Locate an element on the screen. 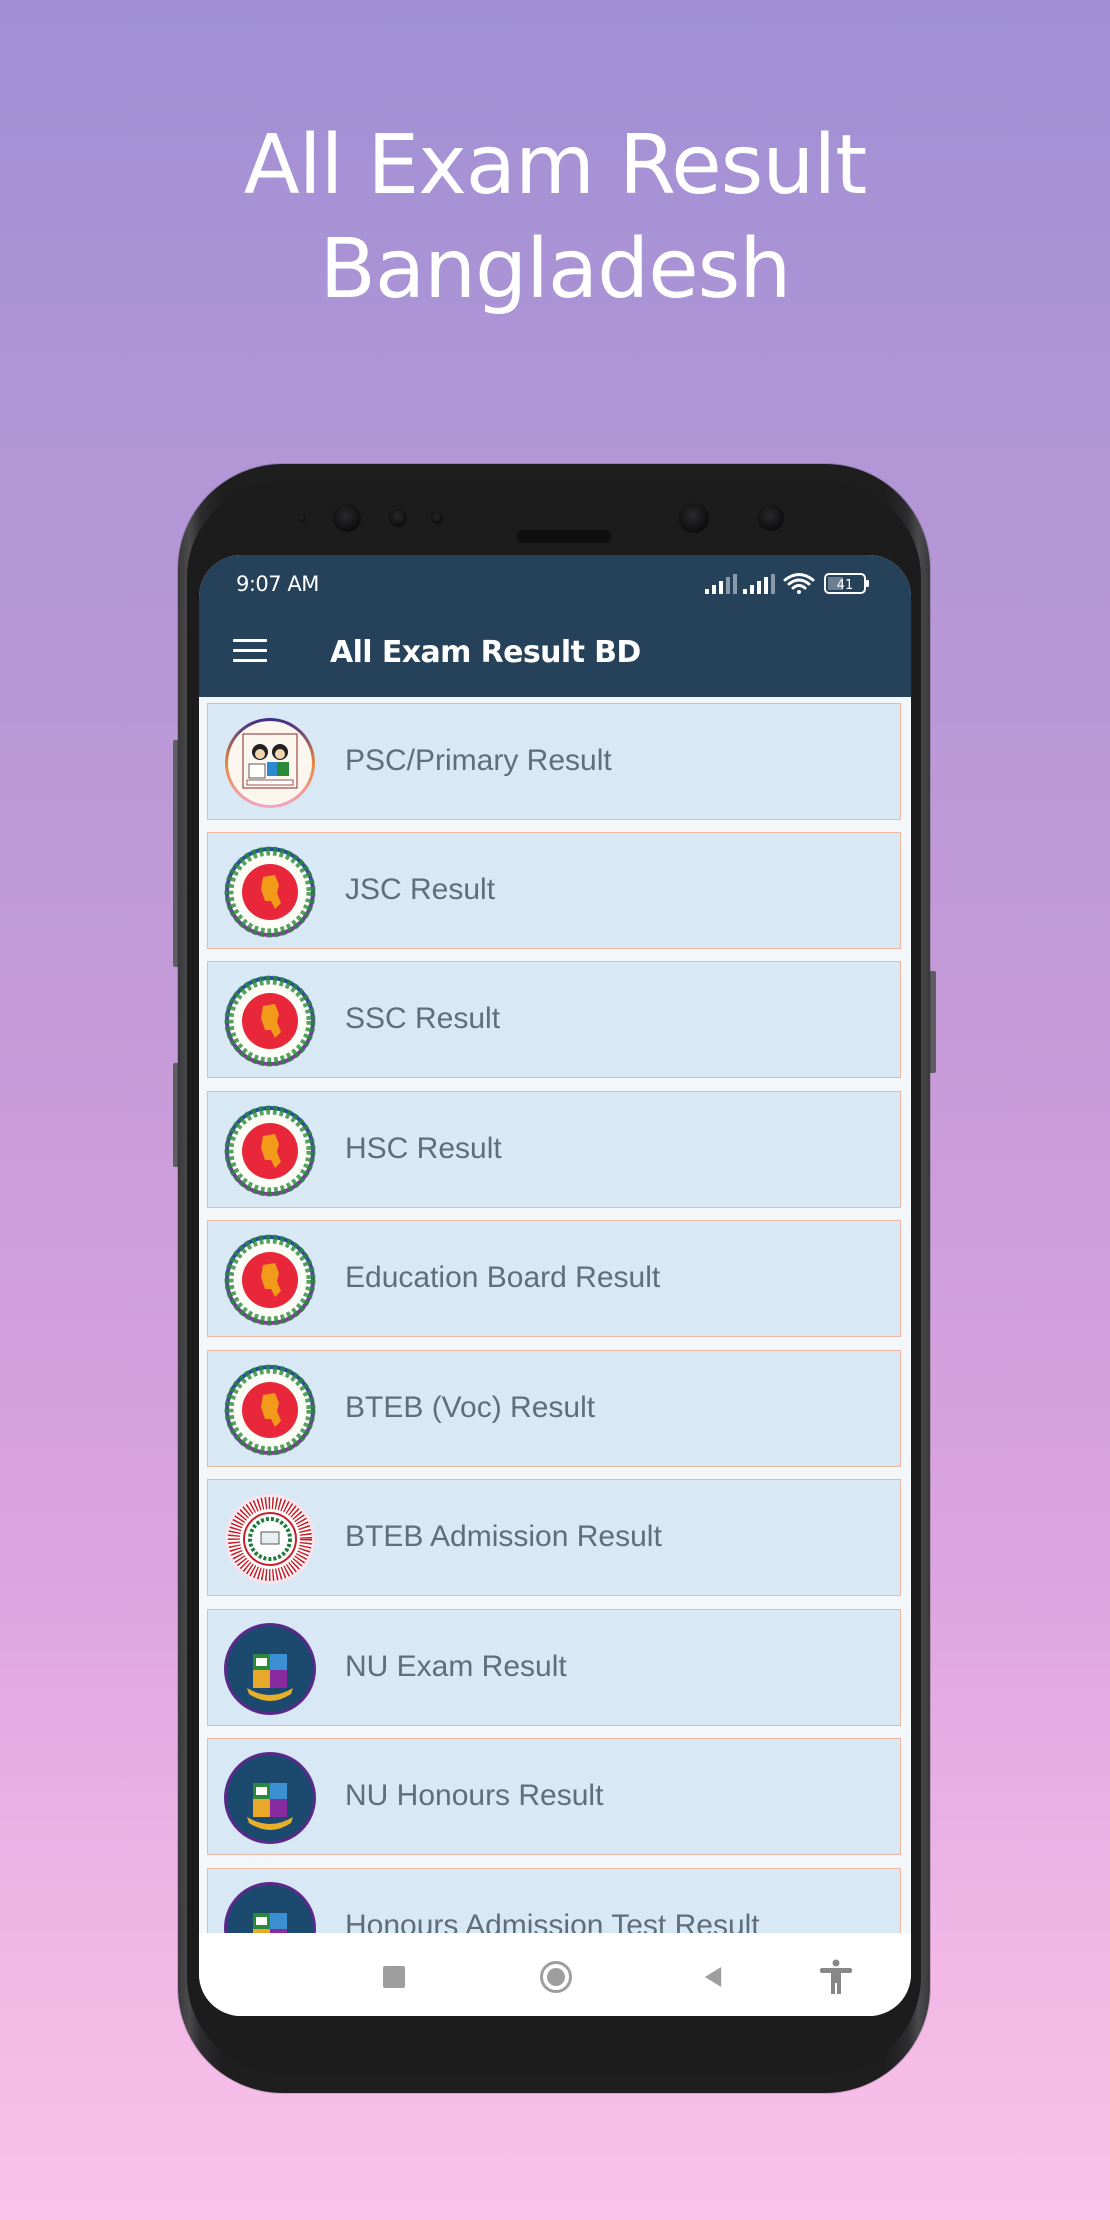  status-icons: 41 is located at coordinates (787, 583).